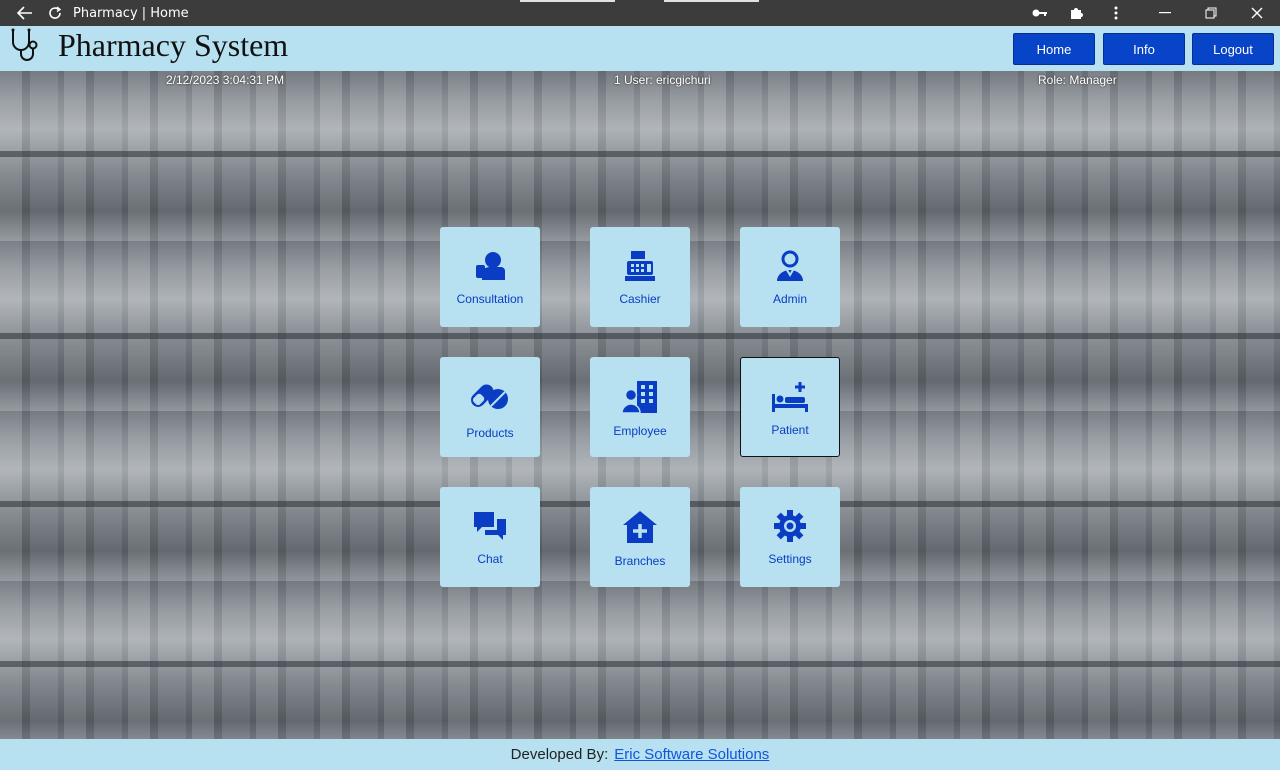  I want to click on branch-house-icon, so click(640, 518).